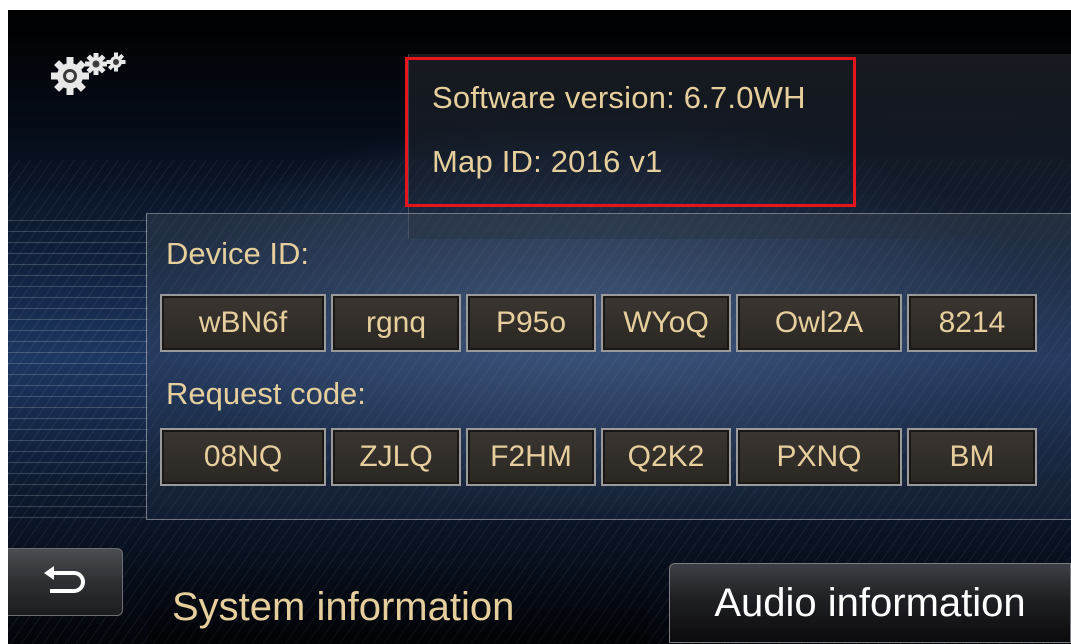  Describe the element at coordinates (531, 323) in the screenshot. I see `device-id-cell: P95o` at that location.